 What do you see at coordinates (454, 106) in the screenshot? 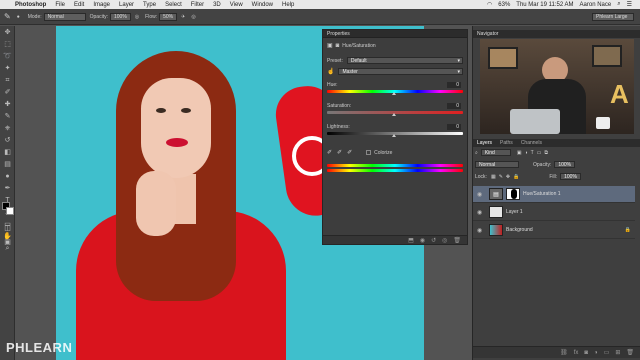
I see `saturation-value: 0` at bounding box center [454, 106].